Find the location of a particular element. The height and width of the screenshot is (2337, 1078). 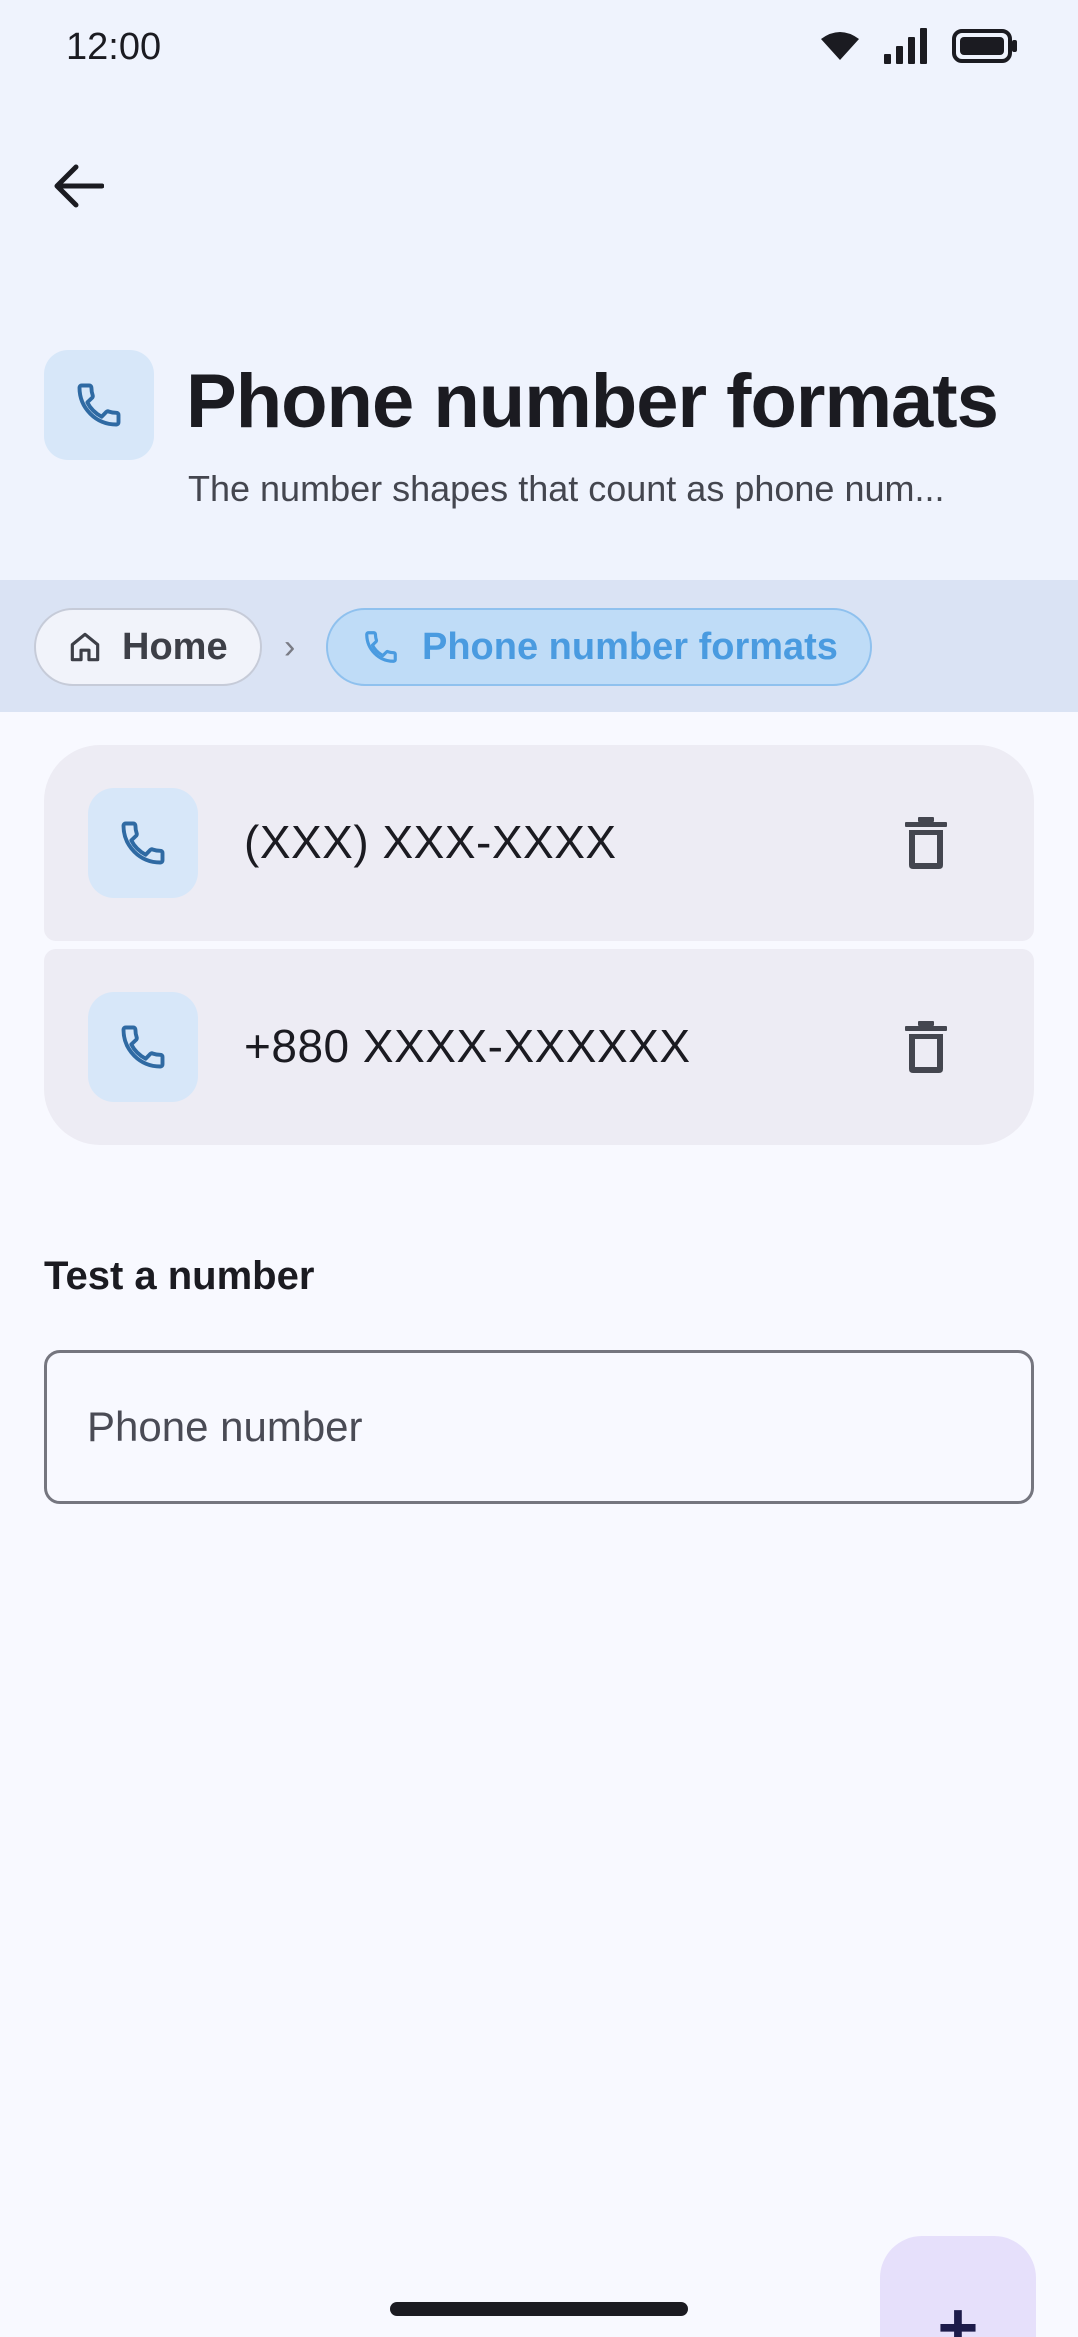

breadcrumb-home: Home is located at coordinates (148, 647).